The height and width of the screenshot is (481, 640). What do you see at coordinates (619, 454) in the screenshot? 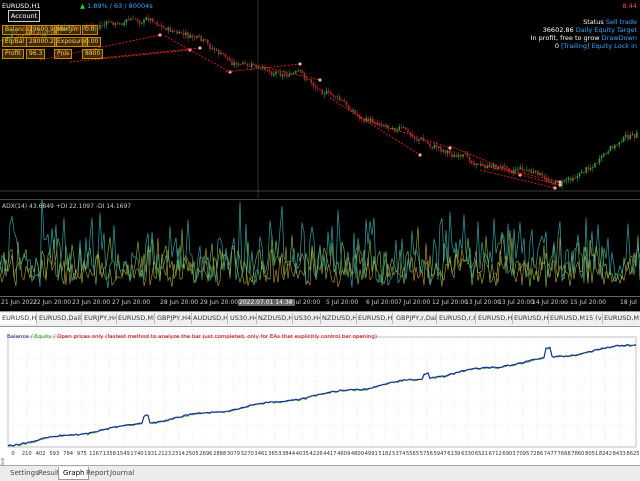
I see `graph-x-tick: 8433` at bounding box center [619, 454].